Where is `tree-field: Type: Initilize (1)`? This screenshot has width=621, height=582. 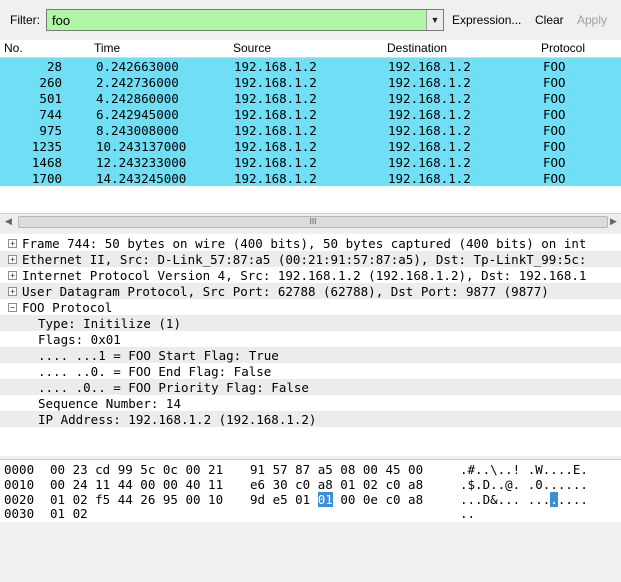 tree-field: Type: Initilize (1) is located at coordinates (310, 323).